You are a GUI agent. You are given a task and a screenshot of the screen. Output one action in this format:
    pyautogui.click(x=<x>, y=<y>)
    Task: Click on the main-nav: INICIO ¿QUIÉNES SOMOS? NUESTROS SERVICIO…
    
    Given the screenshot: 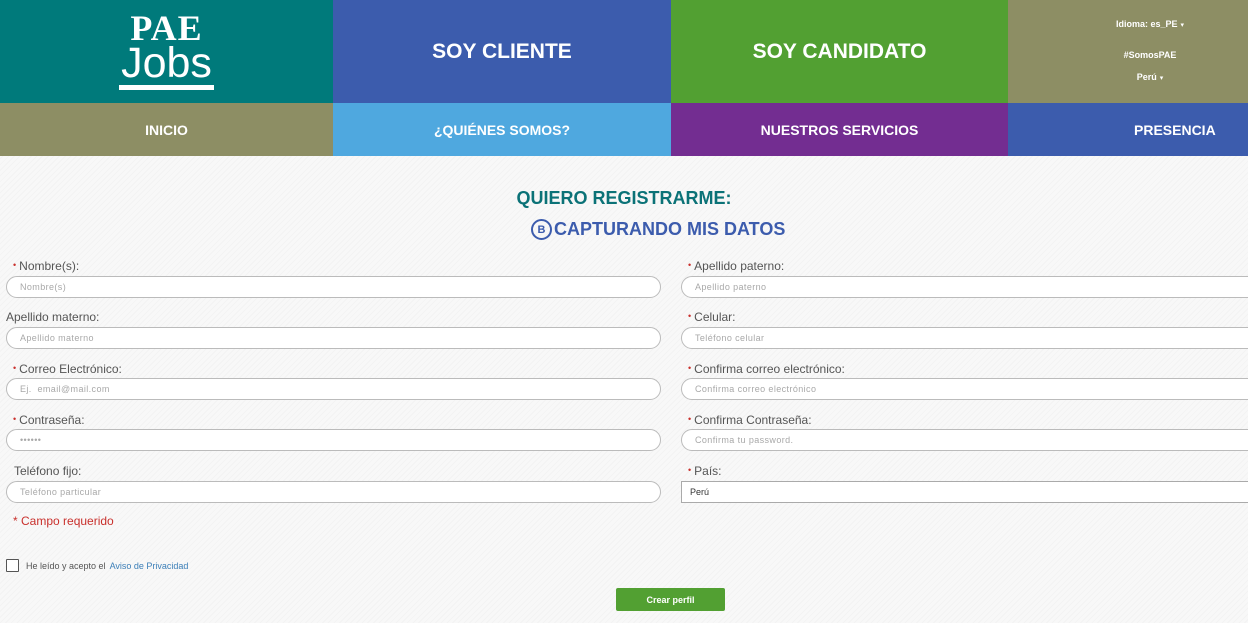 What is the action you would take?
    pyautogui.click(x=624, y=129)
    